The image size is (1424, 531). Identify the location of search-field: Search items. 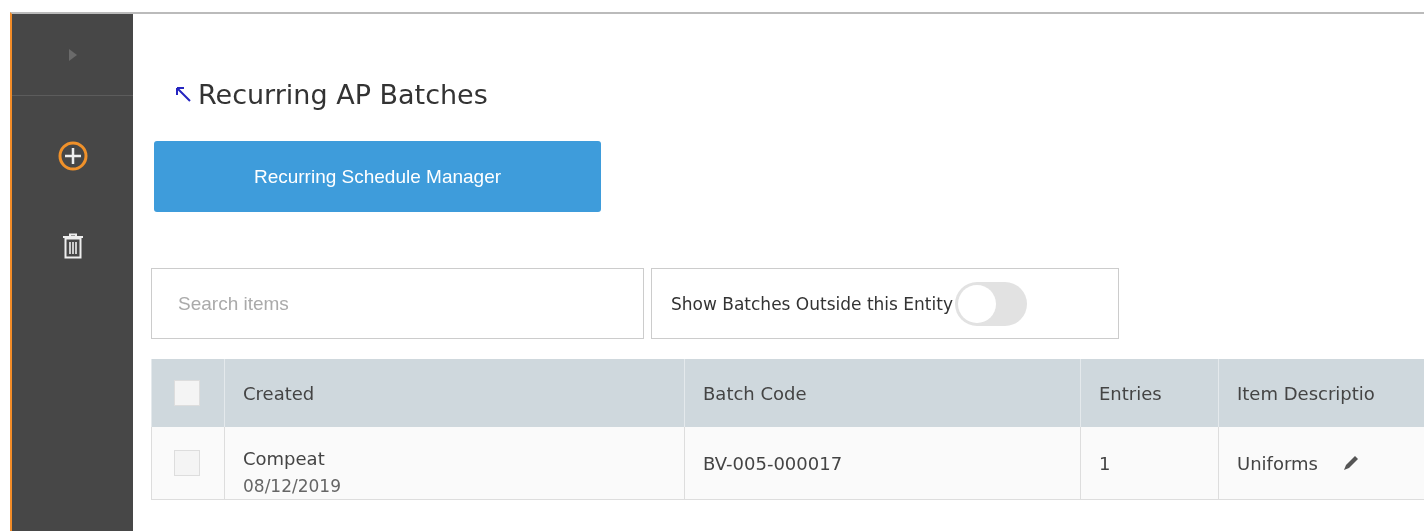
(397, 303).